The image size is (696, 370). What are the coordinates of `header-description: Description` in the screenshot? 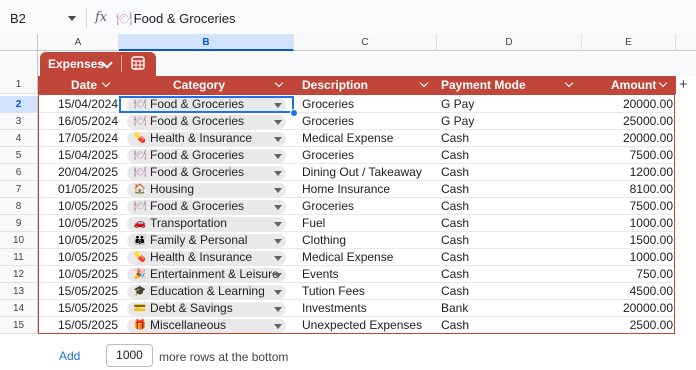 It's located at (335, 85).